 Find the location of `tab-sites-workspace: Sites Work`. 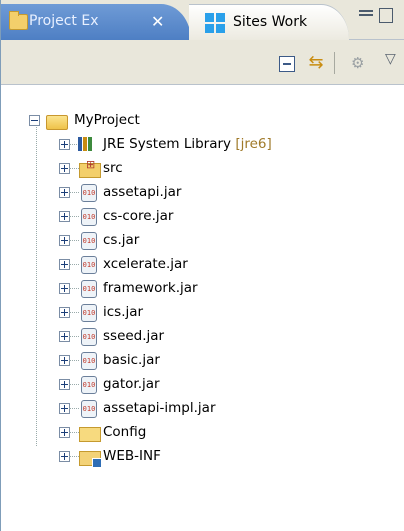

tab-sites-workspace: Sites Work is located at coordinates (269, 22).